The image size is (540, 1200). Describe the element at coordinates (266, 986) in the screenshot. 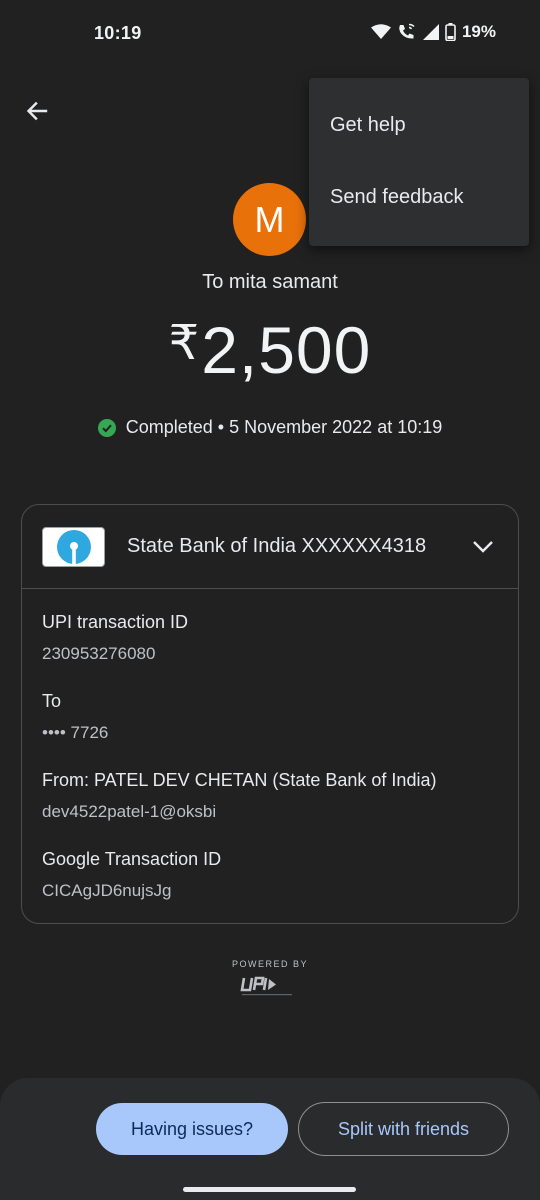

I see `upi-logo-icon` at that location.